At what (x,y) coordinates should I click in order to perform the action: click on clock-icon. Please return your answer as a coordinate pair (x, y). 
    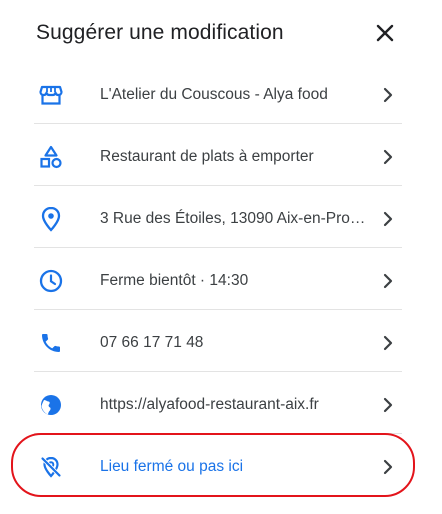
    Looking at the image, I should click on (51, 281).